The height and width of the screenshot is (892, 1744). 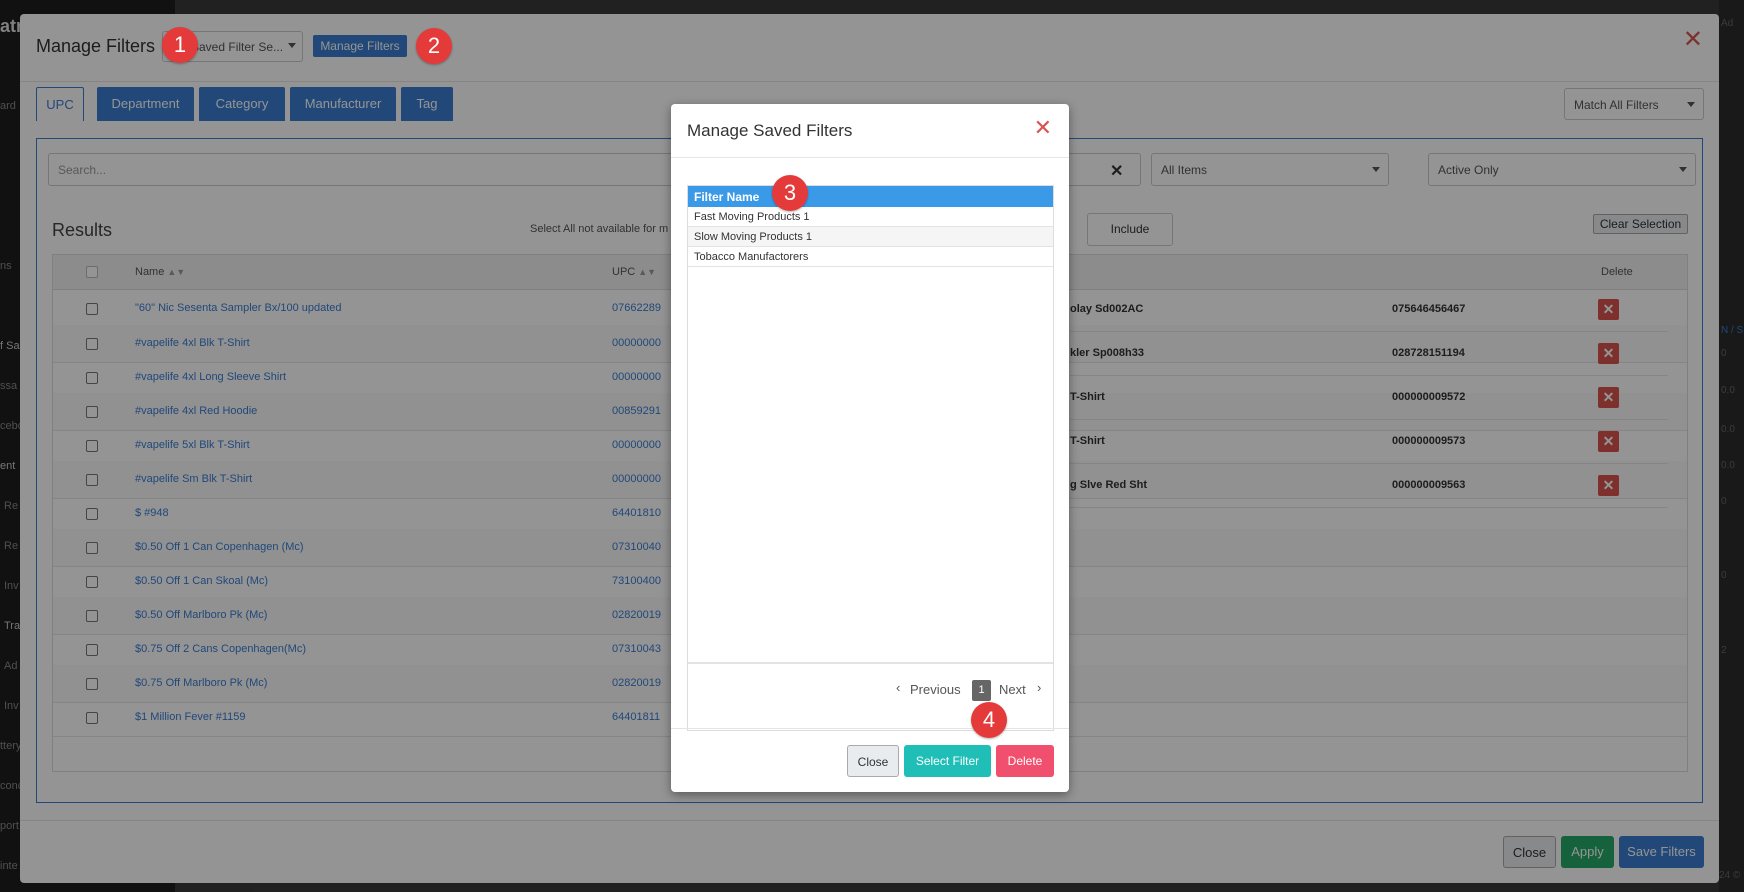 I want to click on delete-button: Delete, so click(x=1025, y=761).